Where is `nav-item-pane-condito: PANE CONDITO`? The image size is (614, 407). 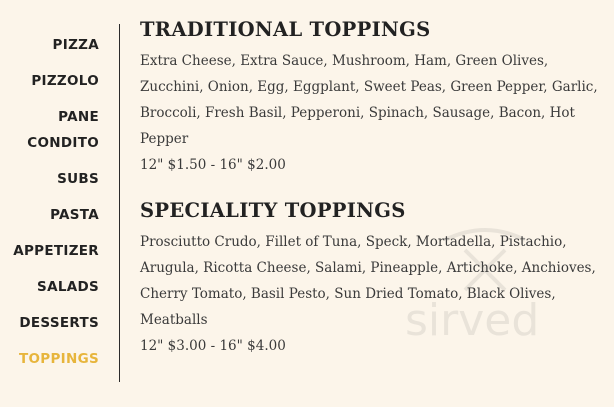
nav-item-pane-condito: PANE CONDITO is located at coordinates (59, 130).